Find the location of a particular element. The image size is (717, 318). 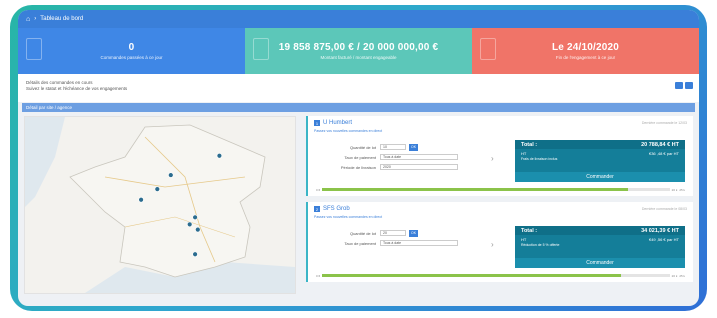

grid-view-button is located at coordinates (689, 85).